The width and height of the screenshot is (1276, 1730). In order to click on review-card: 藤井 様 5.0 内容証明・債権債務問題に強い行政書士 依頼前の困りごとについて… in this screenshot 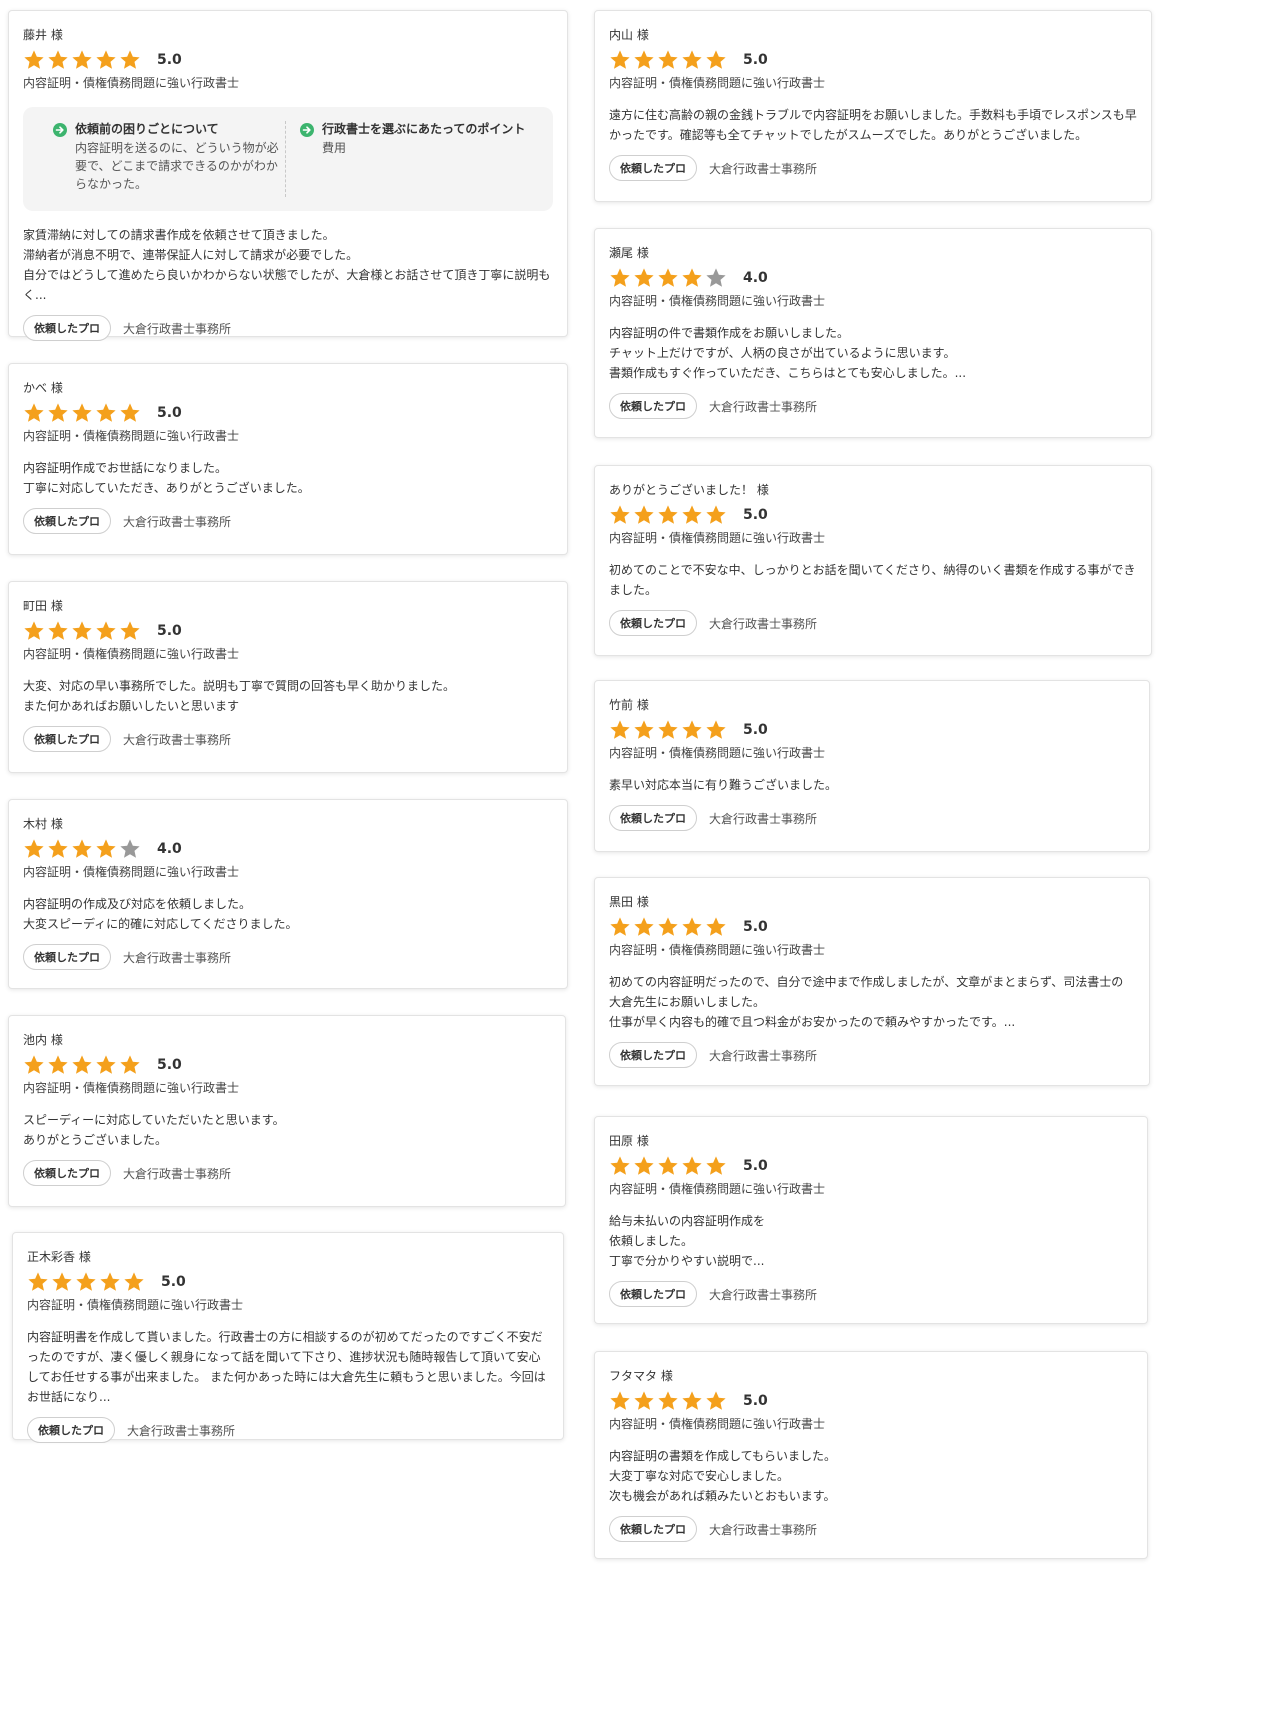, I will do `click(288, 175)`.